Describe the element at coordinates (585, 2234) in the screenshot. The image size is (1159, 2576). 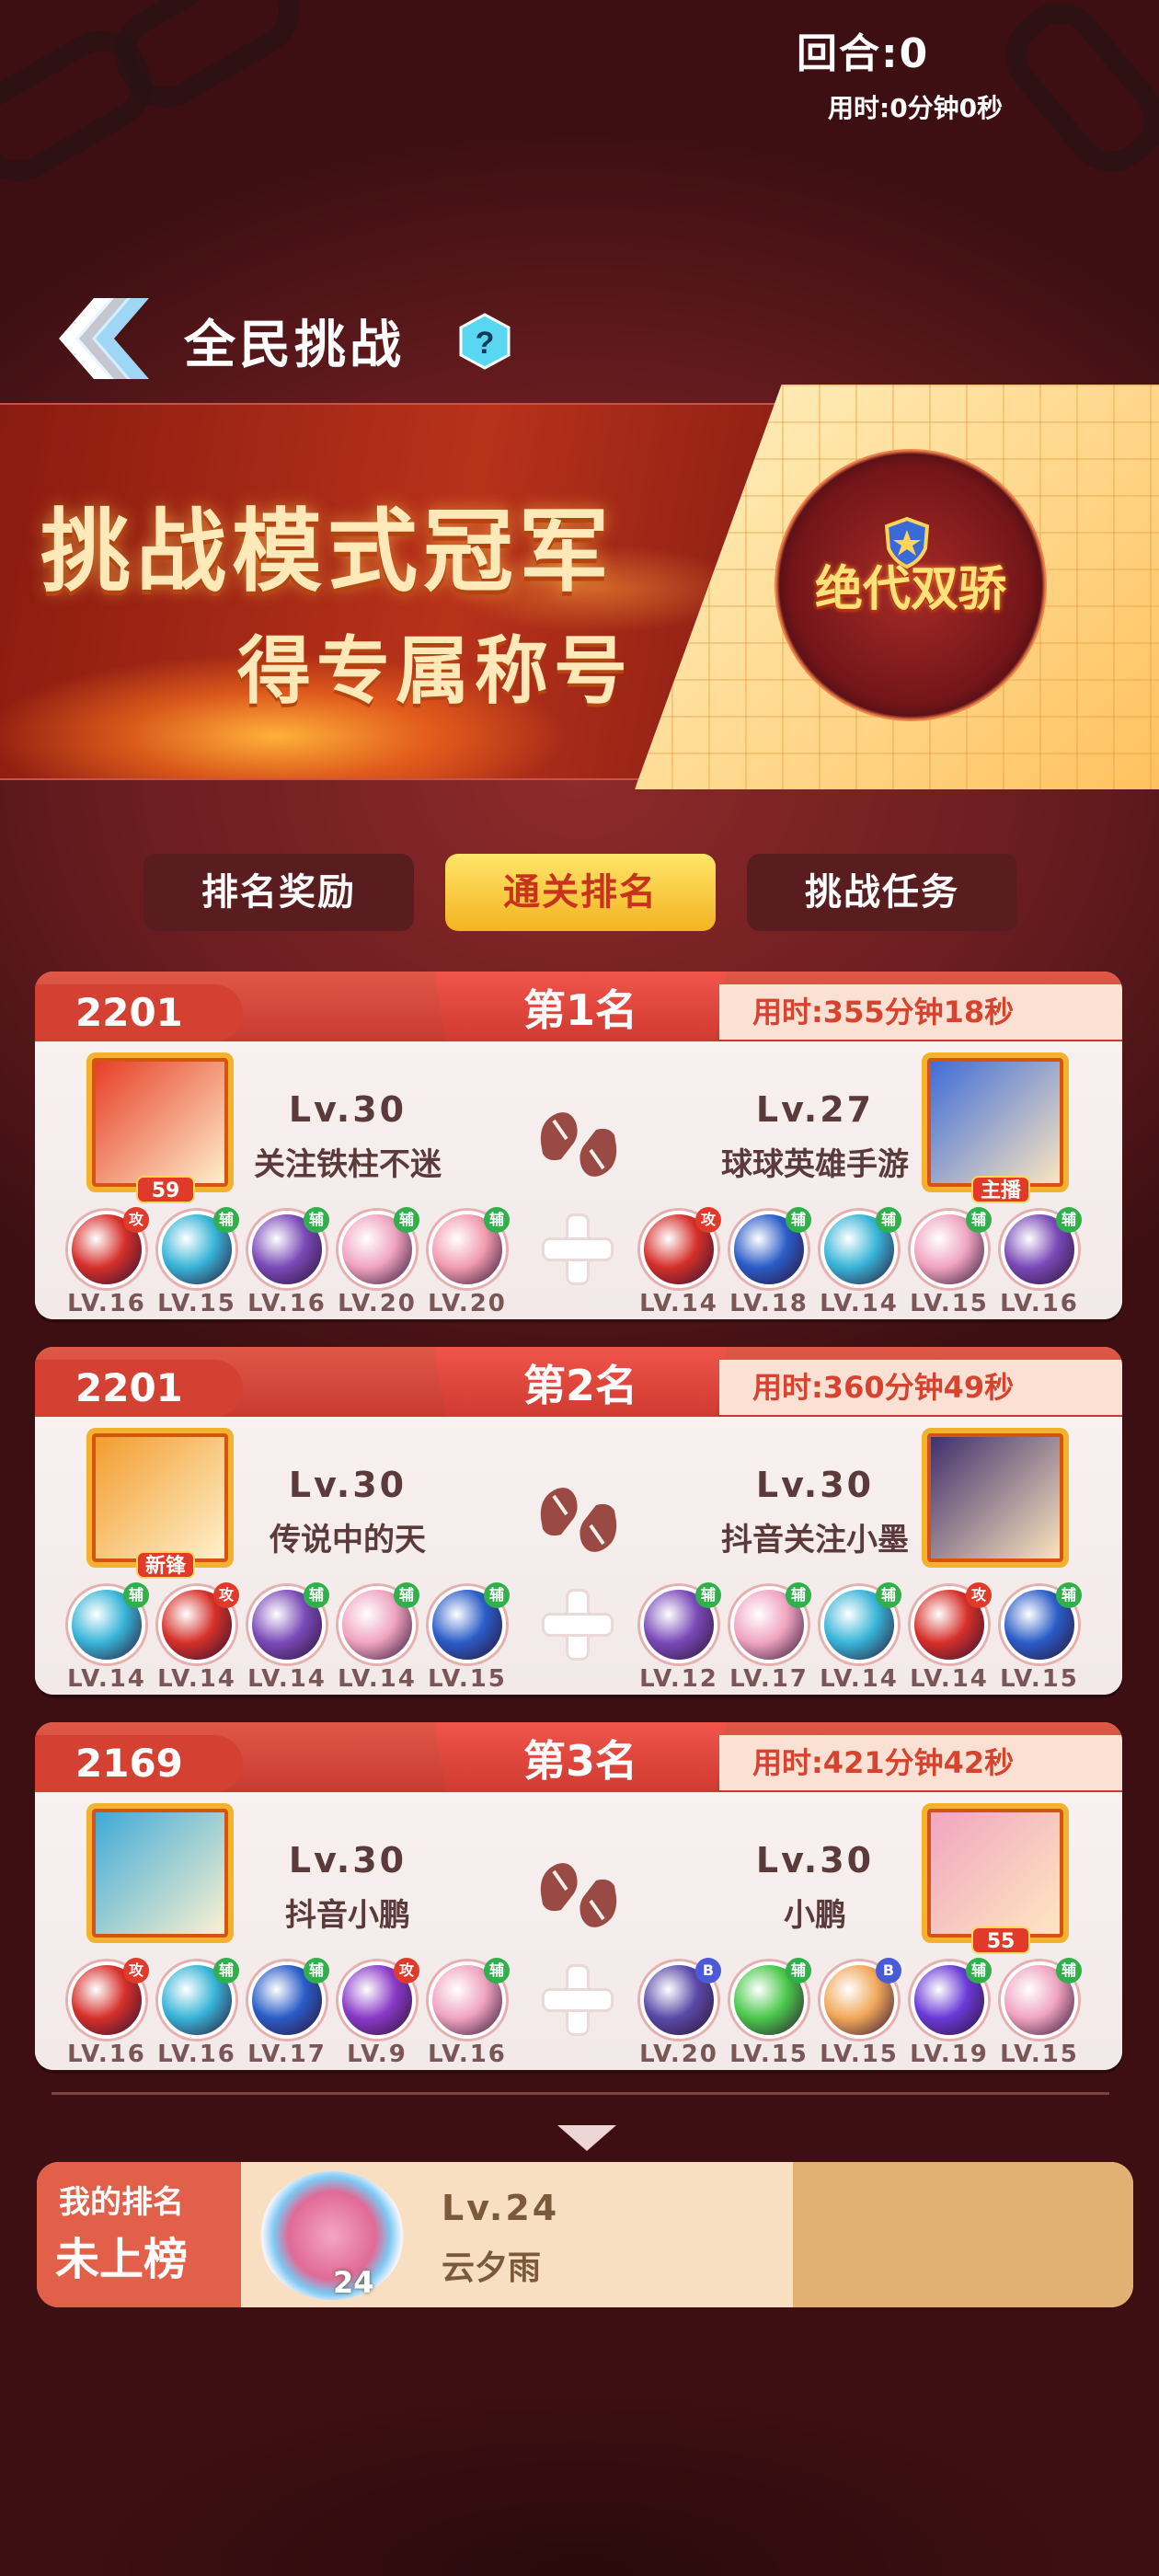
I see `my-rank-bar: 我的排名 未上榜 24 Lv.24 云夕雨` at that location.